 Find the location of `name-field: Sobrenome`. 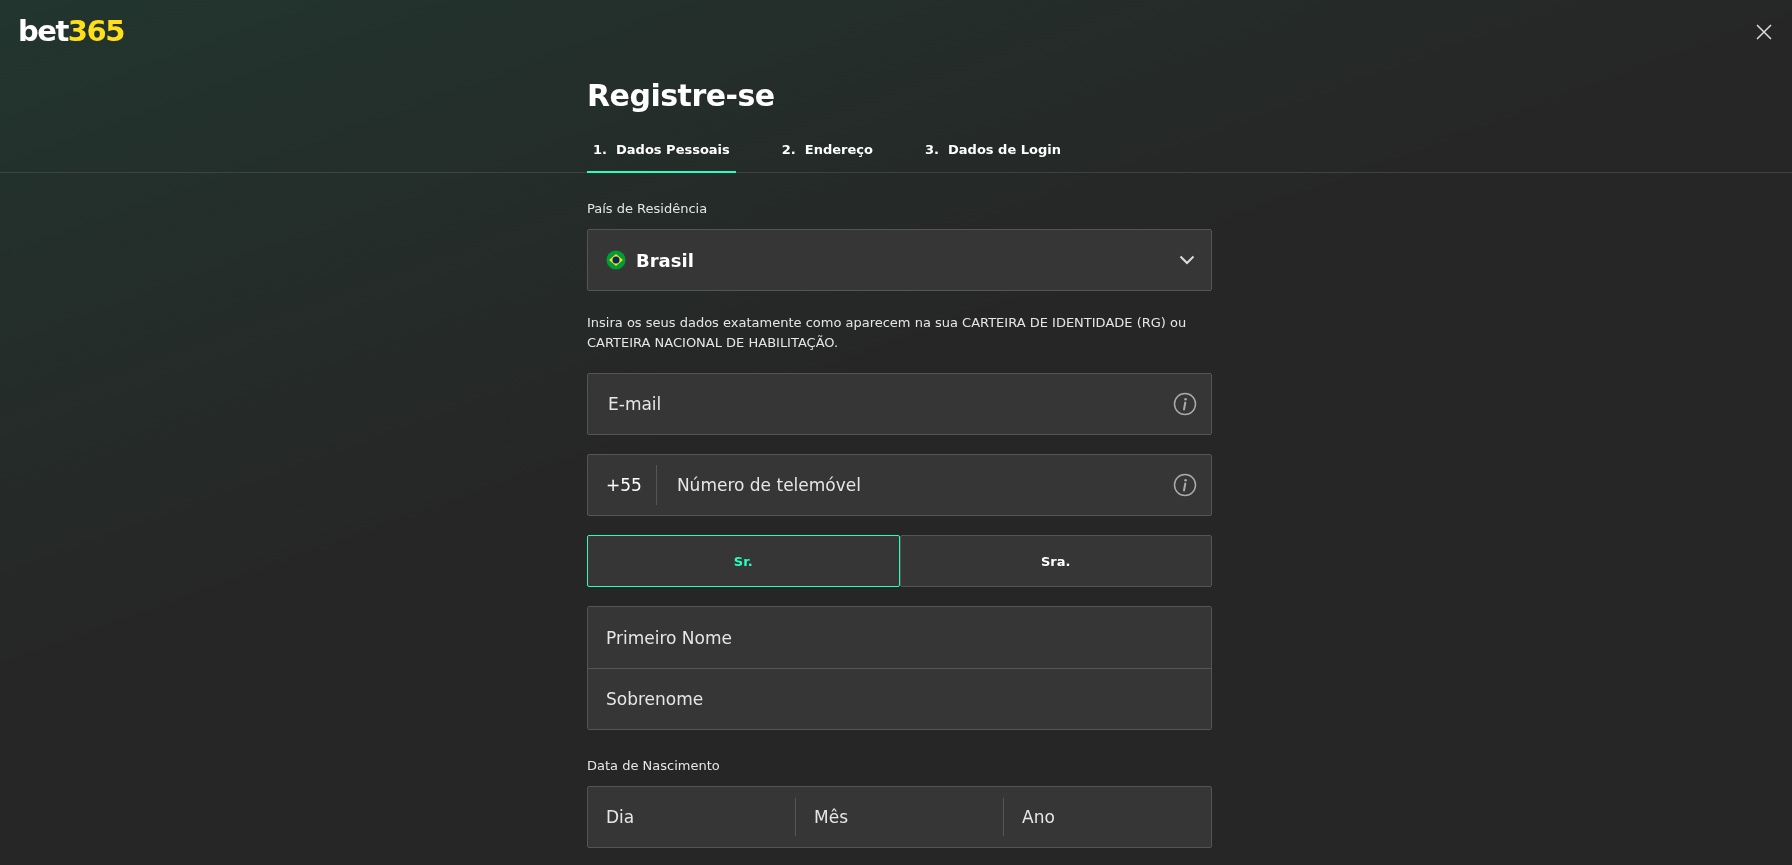

name-field: Sobrenome is located at coordinates (899, 698).